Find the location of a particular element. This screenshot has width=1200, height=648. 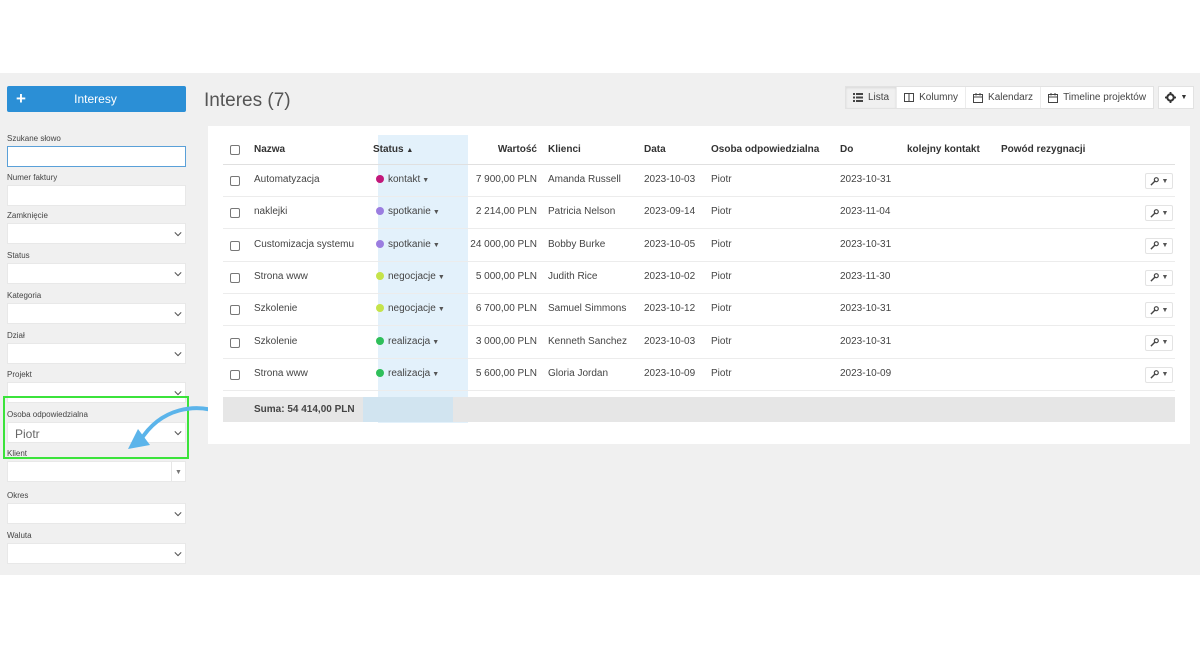

filter-dzial-select is located at coordinates (96, 353).